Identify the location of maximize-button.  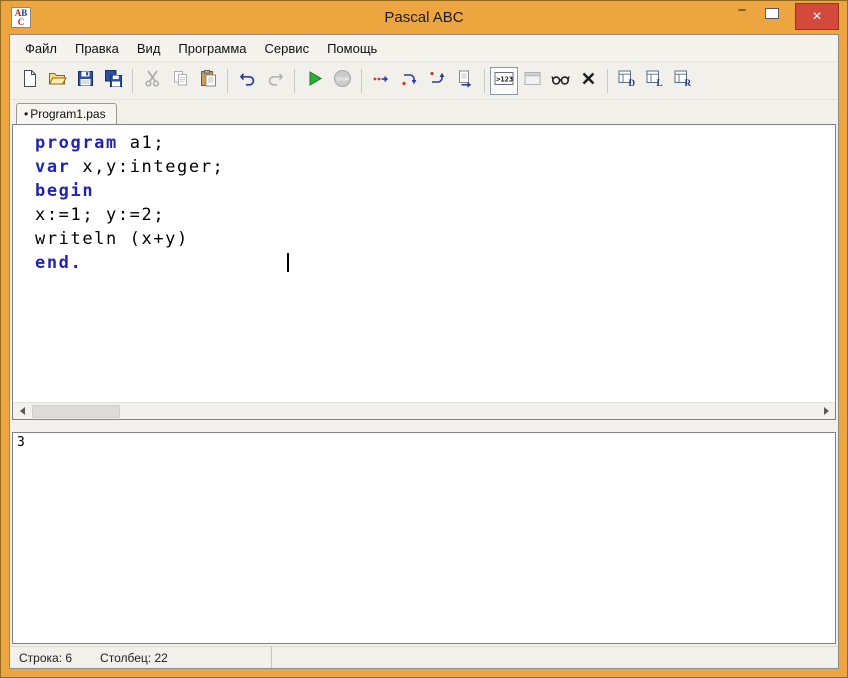
(772, 13).